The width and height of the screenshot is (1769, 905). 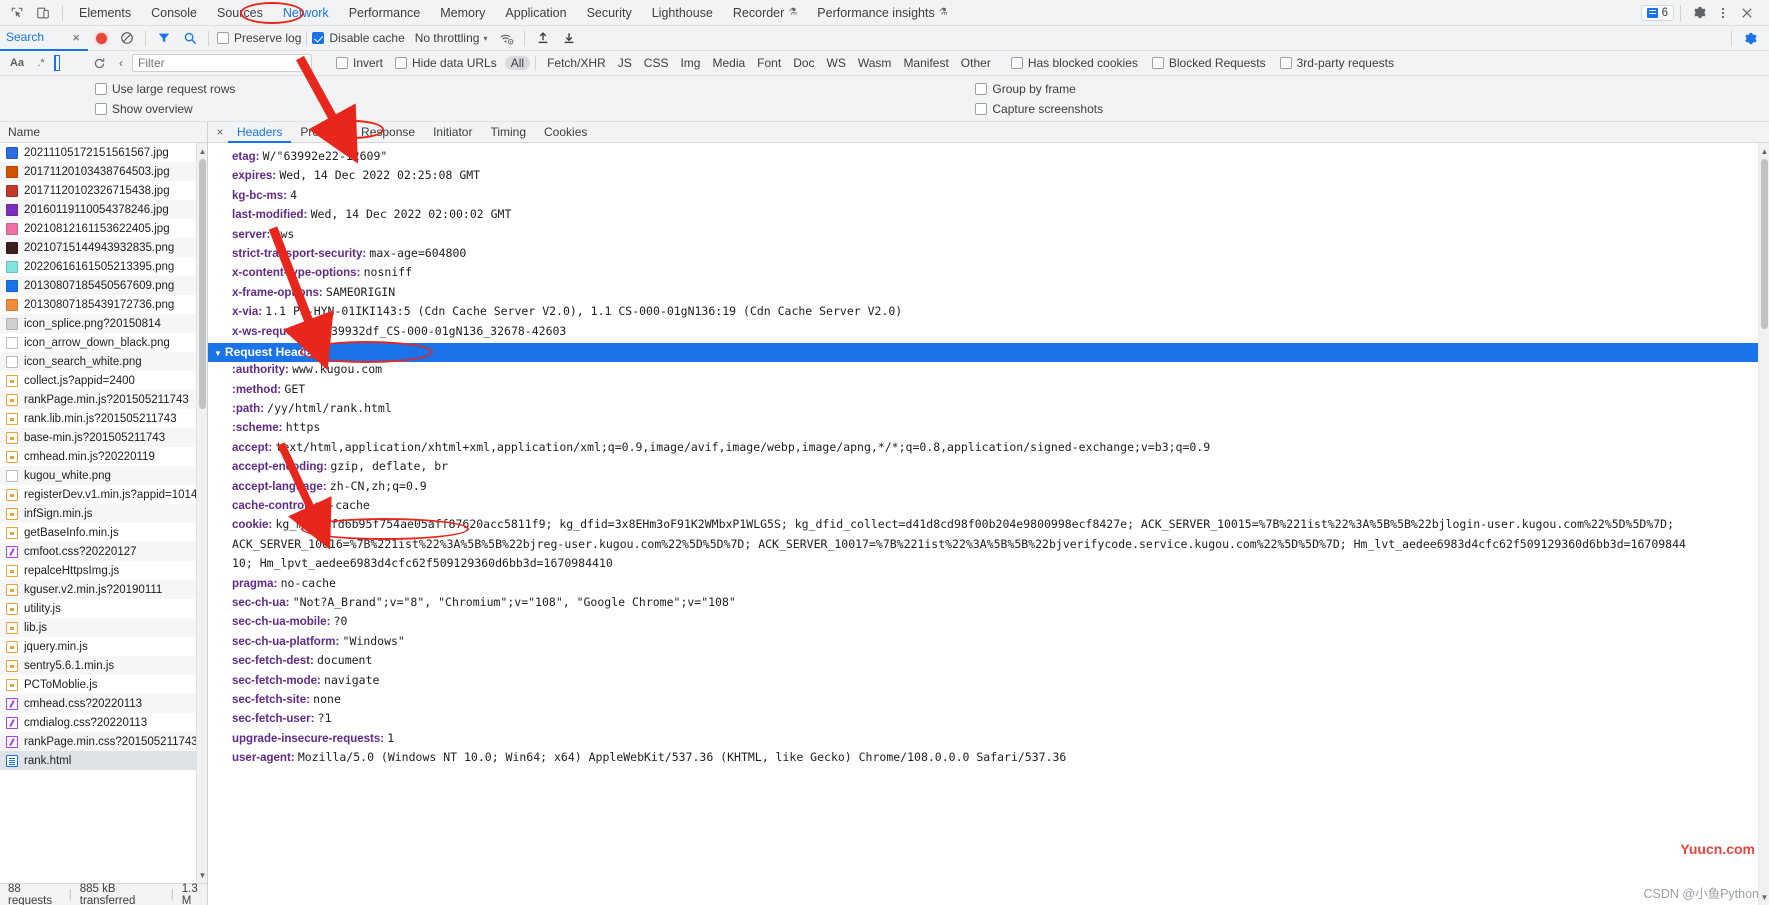 I want to click on use-large-request-rows-checkbox: Use large request rows, so click(x=165, y=89).